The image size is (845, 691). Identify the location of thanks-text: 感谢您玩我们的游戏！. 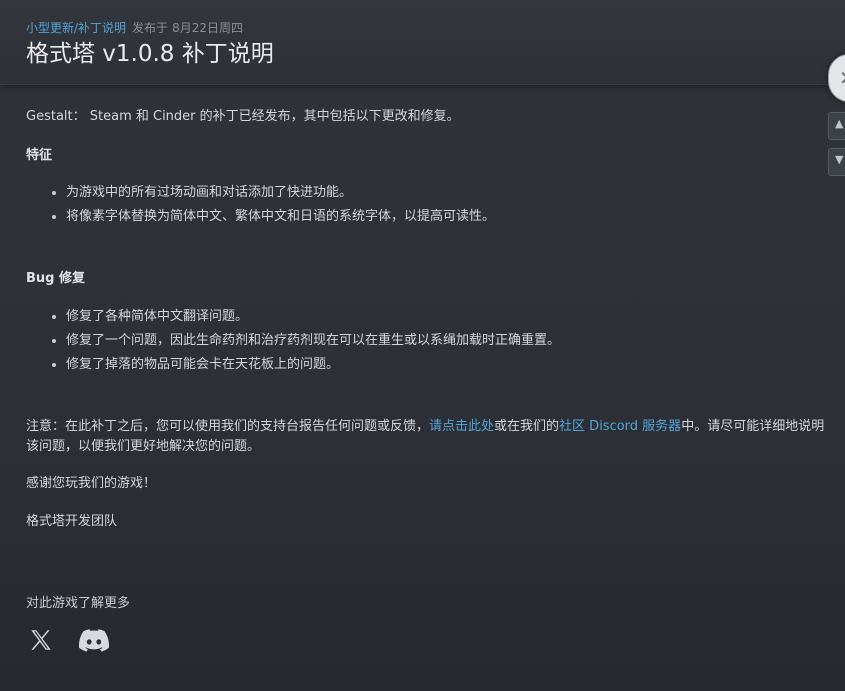
(91, 483).